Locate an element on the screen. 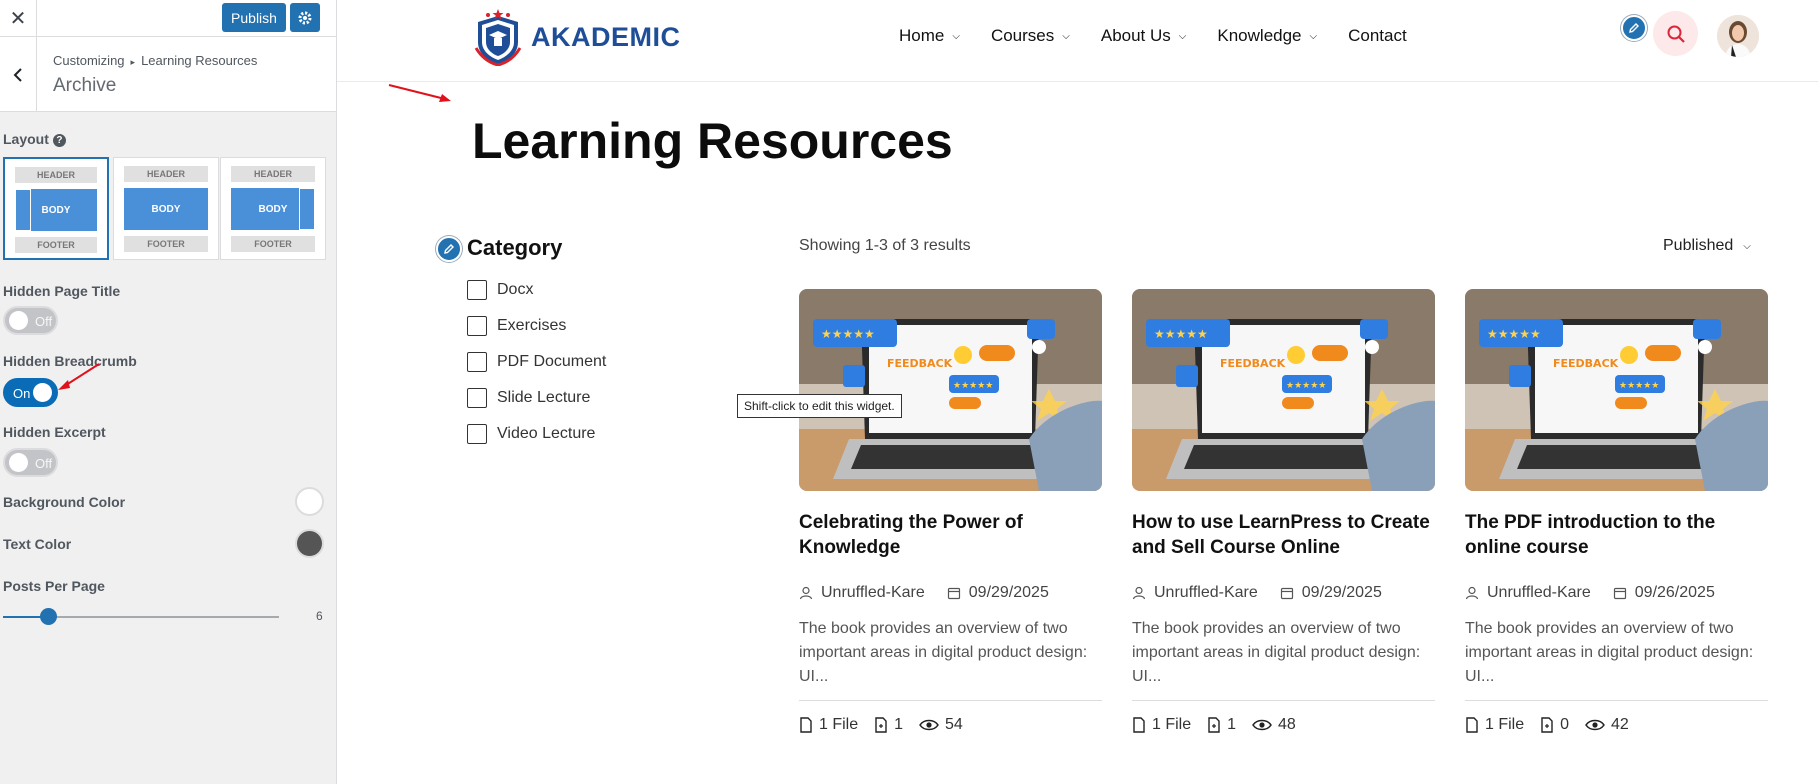  text-color-swatch is located at coordinates (309, 543).